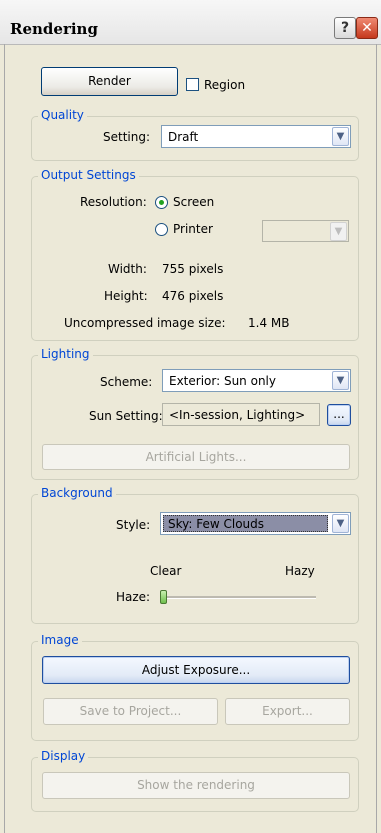  I want to click on width-value: 755 pixels, so click(193, 269).